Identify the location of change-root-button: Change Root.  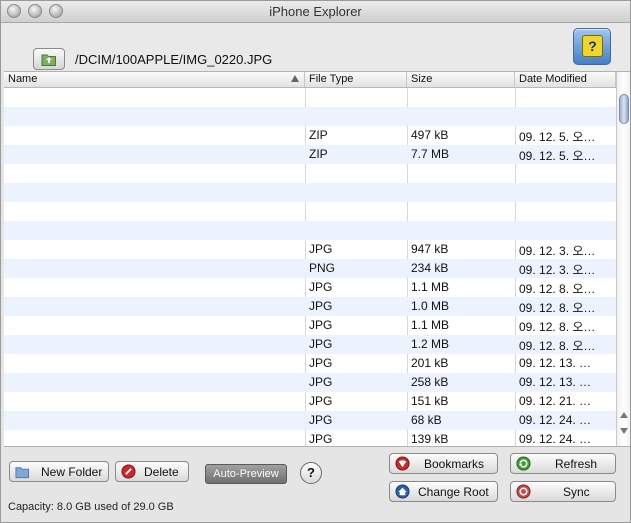
(443, 491).